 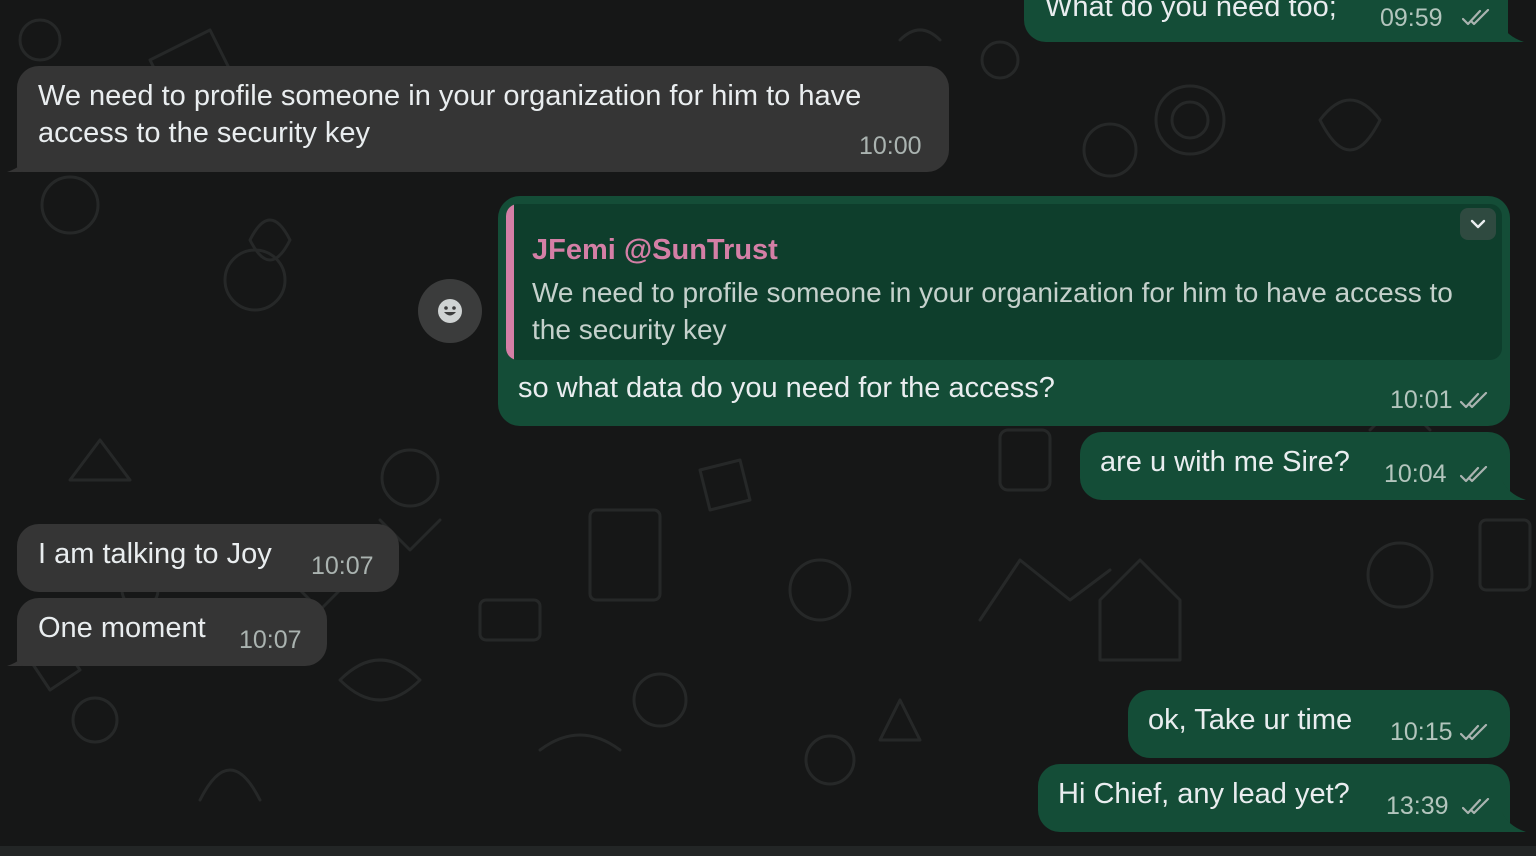 I want to click on message-outgoing: What do you need too; 09:59, so click(x=1274, y=21).